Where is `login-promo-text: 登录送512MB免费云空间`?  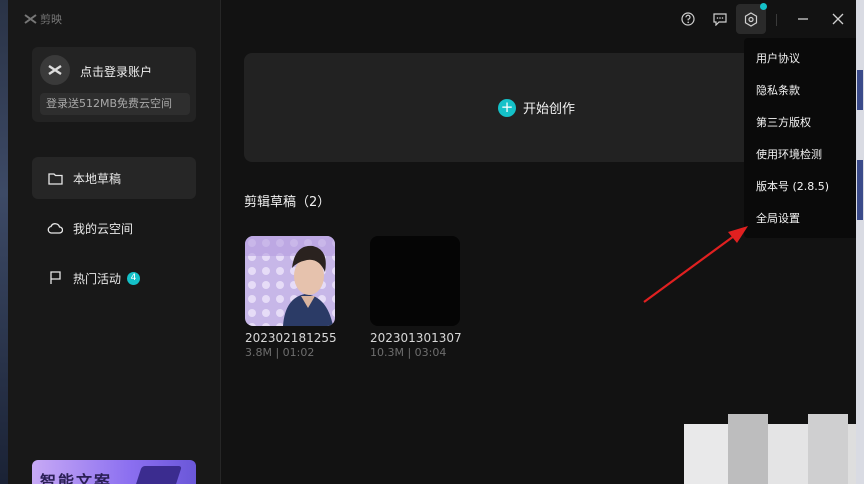
login-promo-text: 登录送512MB免费云空间 is located at coordinates (115, 104).